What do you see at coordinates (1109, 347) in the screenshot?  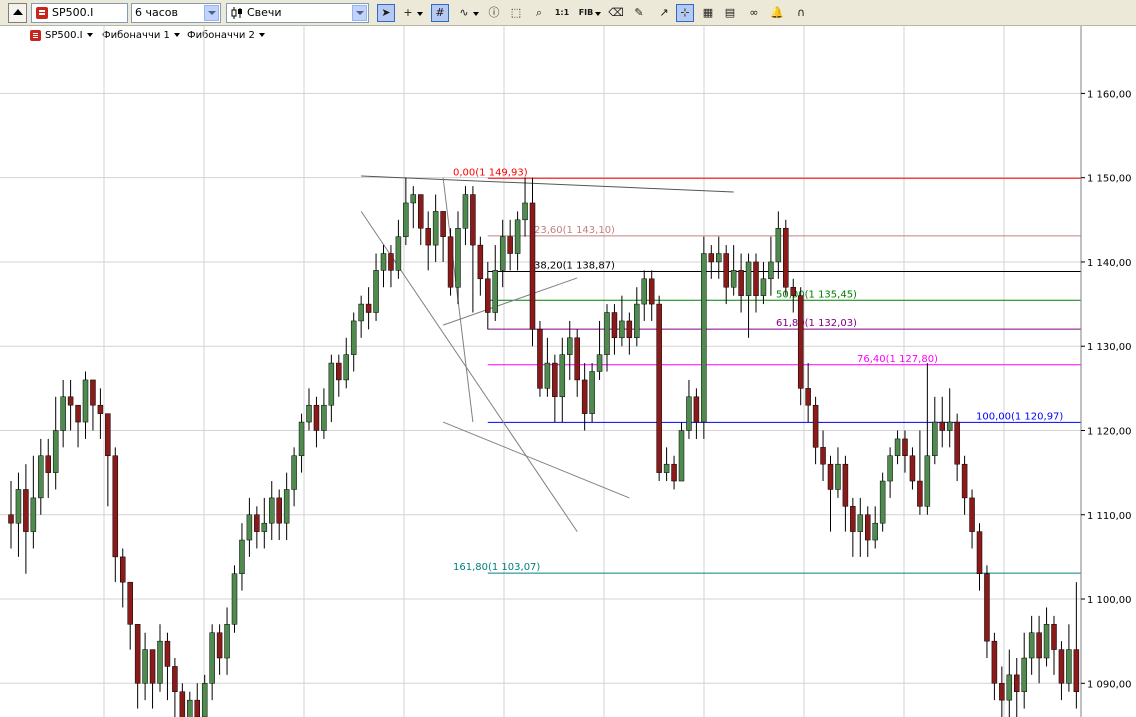 I see `axis-tick-label: 1 130,00` at bounding box center [1109, 347].